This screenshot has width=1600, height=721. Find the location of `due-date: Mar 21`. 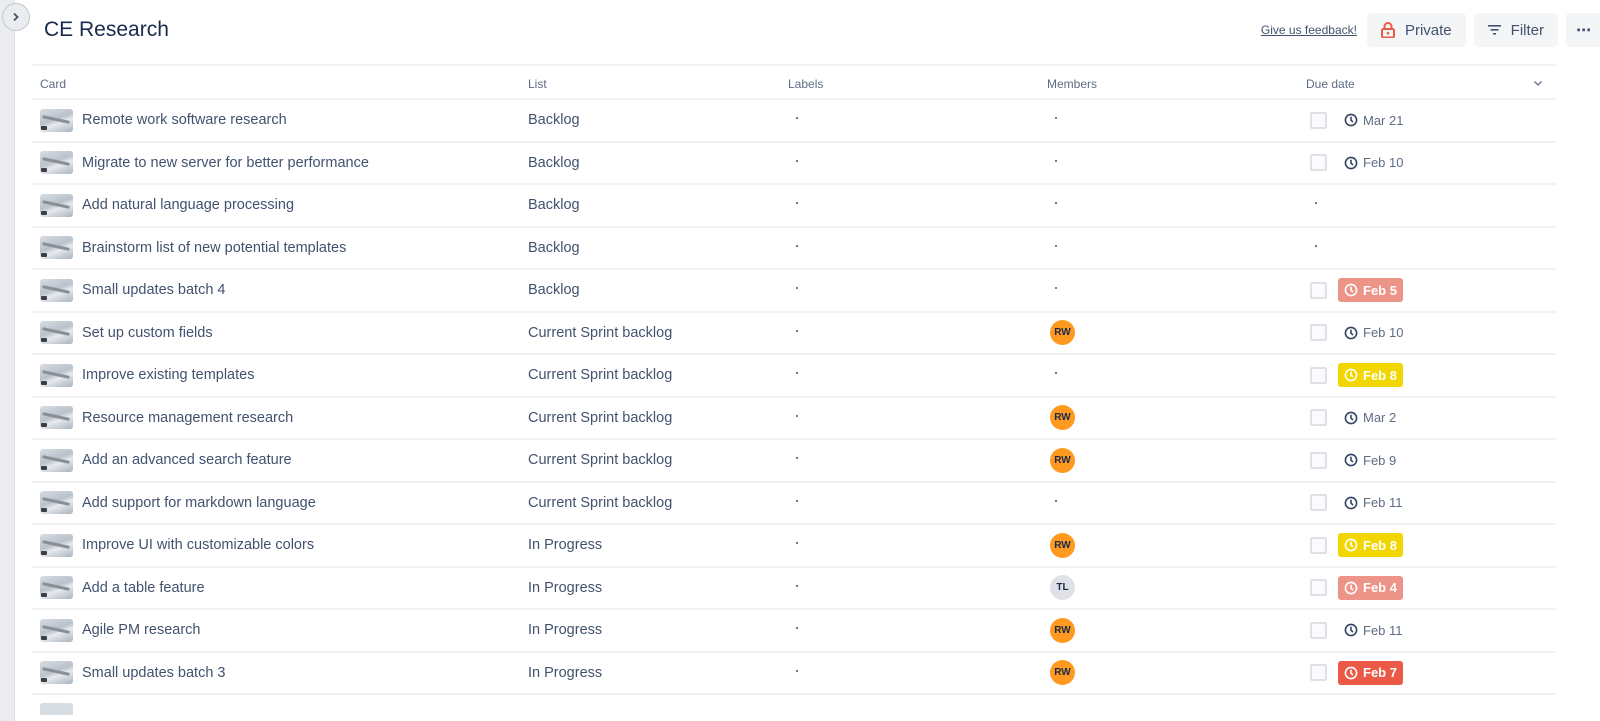

due-date: Mar 21 is located at coordinates (1373, 120).